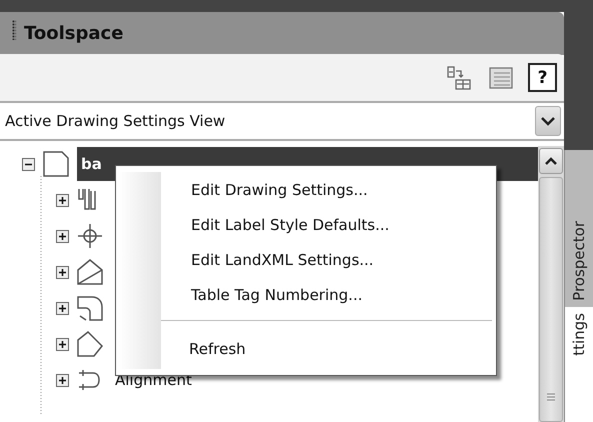 The width and height of the screenshot is (593, 422). What do you see at coordinates (282, 121) in the screenshot?
I see `view-dropdown: Active Drawing Settings View` at bounding box center [282, 121].